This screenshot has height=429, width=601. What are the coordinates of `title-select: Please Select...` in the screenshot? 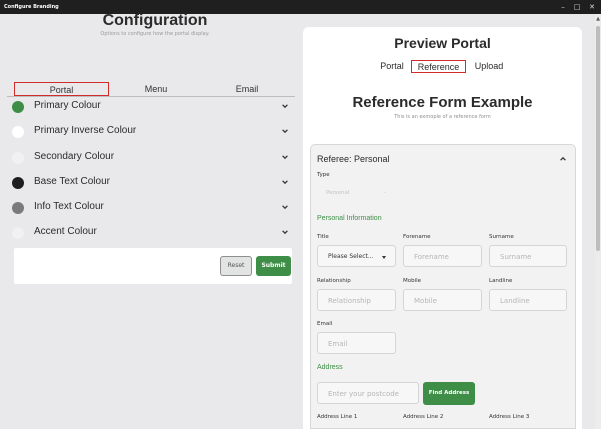 It's located at (356, 256).